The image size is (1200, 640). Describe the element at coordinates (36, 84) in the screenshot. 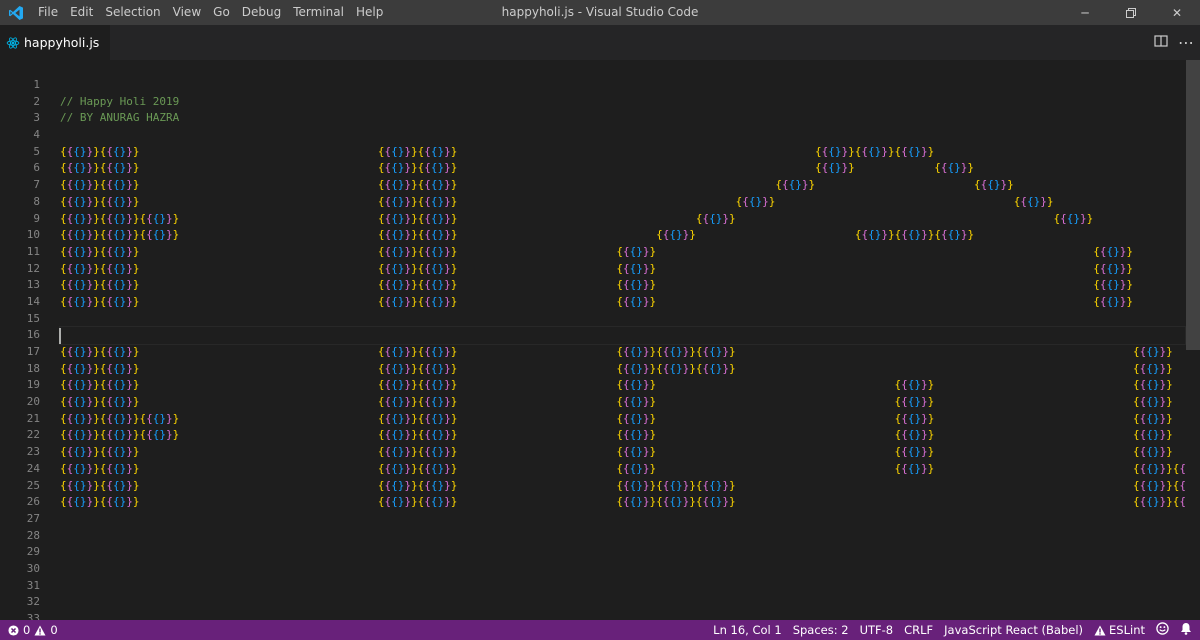

I see `line-number: 1` at that location.